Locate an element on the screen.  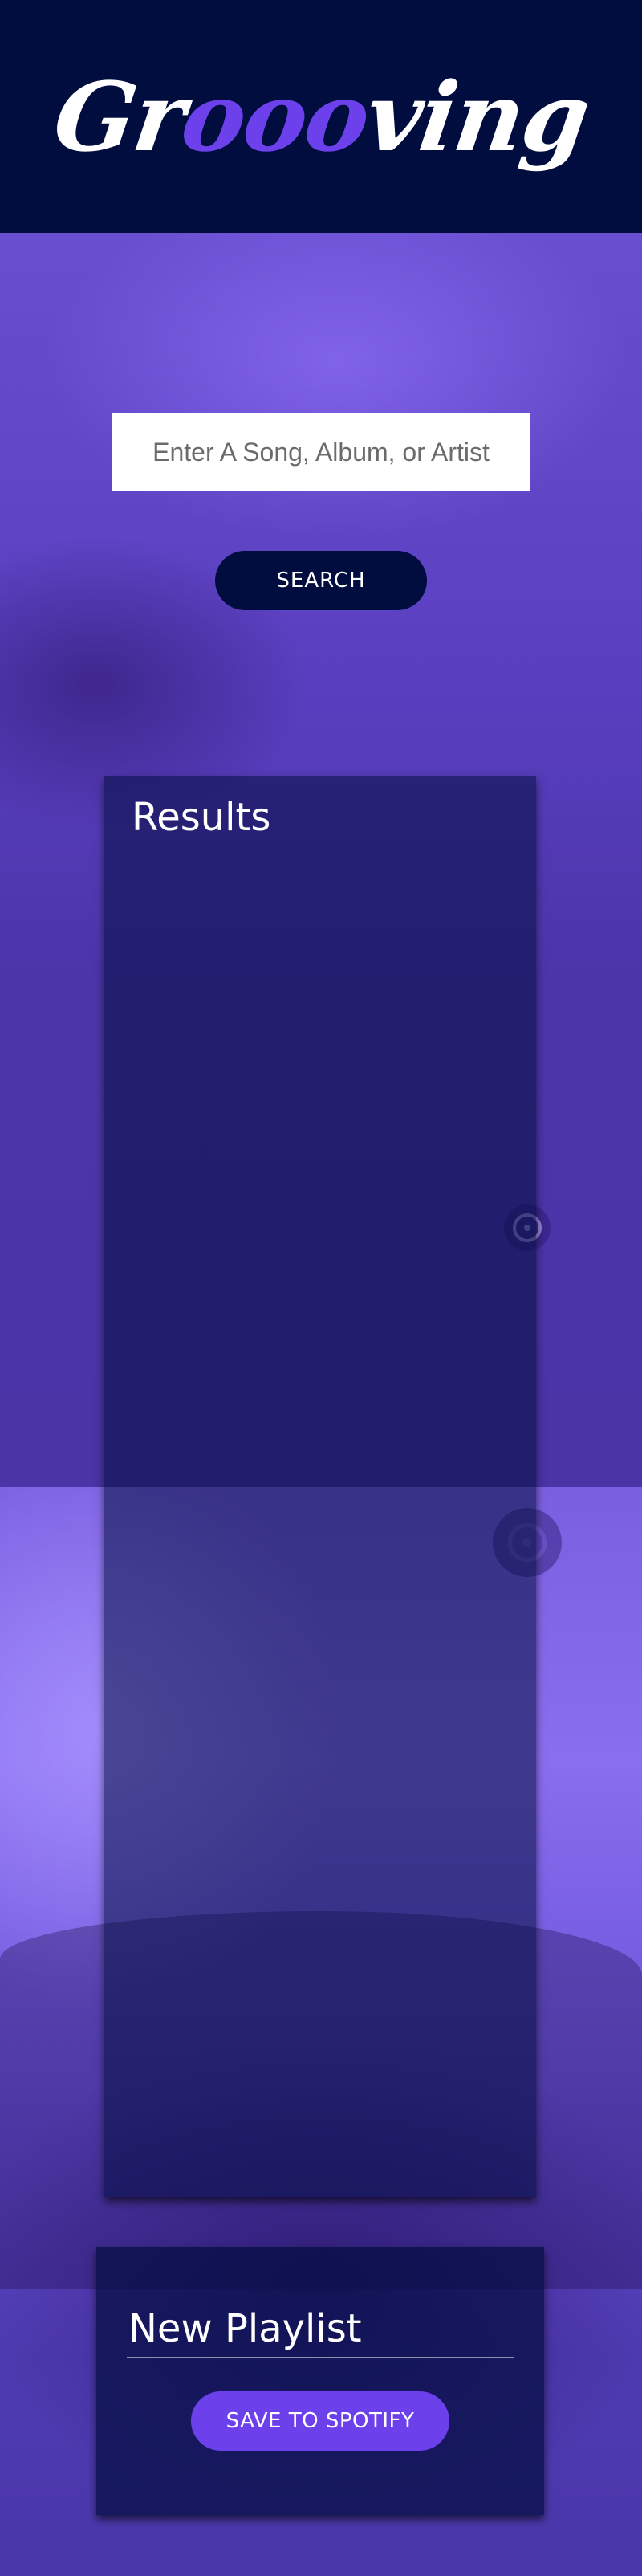
app-header: Groooving is located at coordinates (321, 116).